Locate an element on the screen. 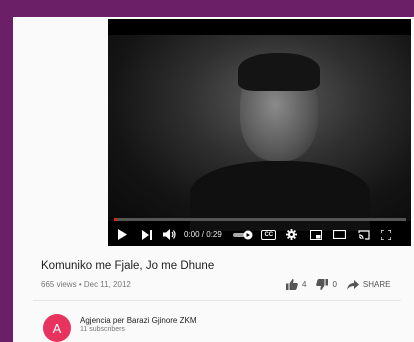 Image resolution: width=414 pixels, height=342 pixels. cast-icon is located at coordinates (364, 234).